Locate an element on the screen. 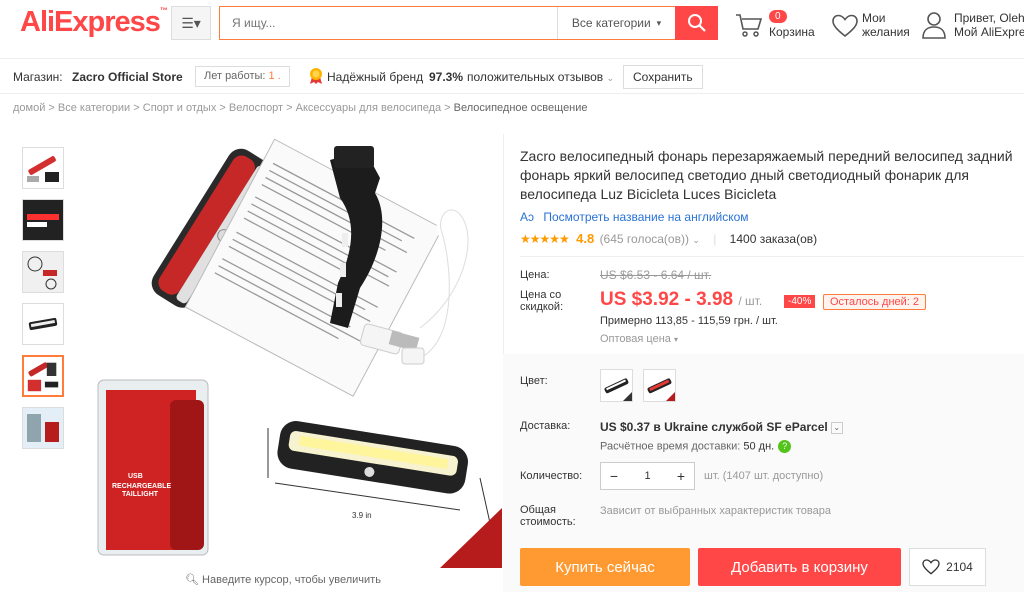  color-swatch-red is located at coordinates (659, 385).